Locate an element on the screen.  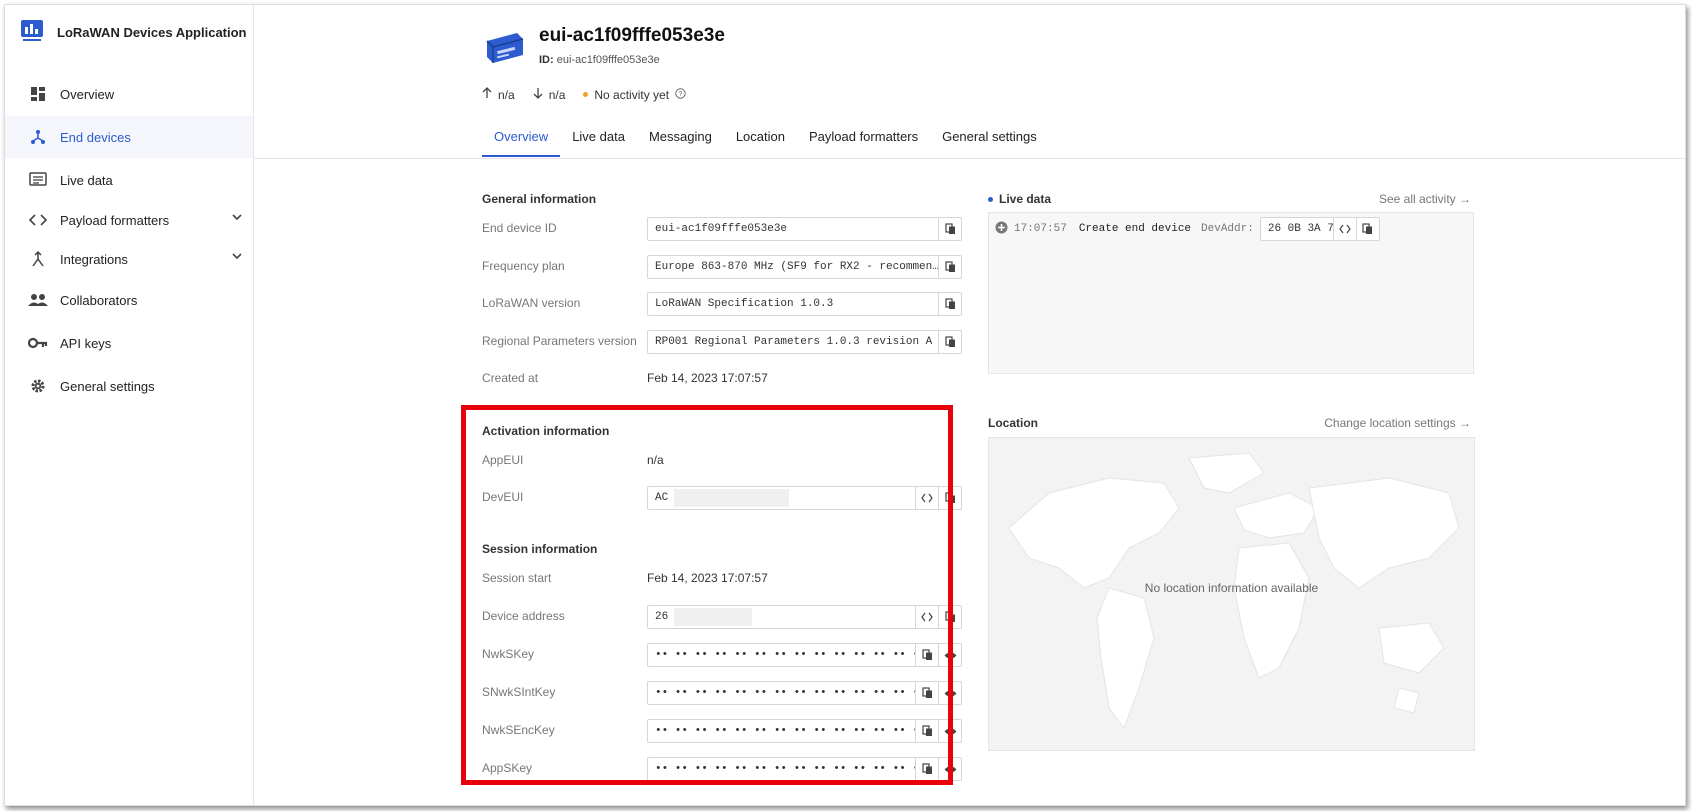
downlink-arrow-icon is located at coordinates (538, 94).